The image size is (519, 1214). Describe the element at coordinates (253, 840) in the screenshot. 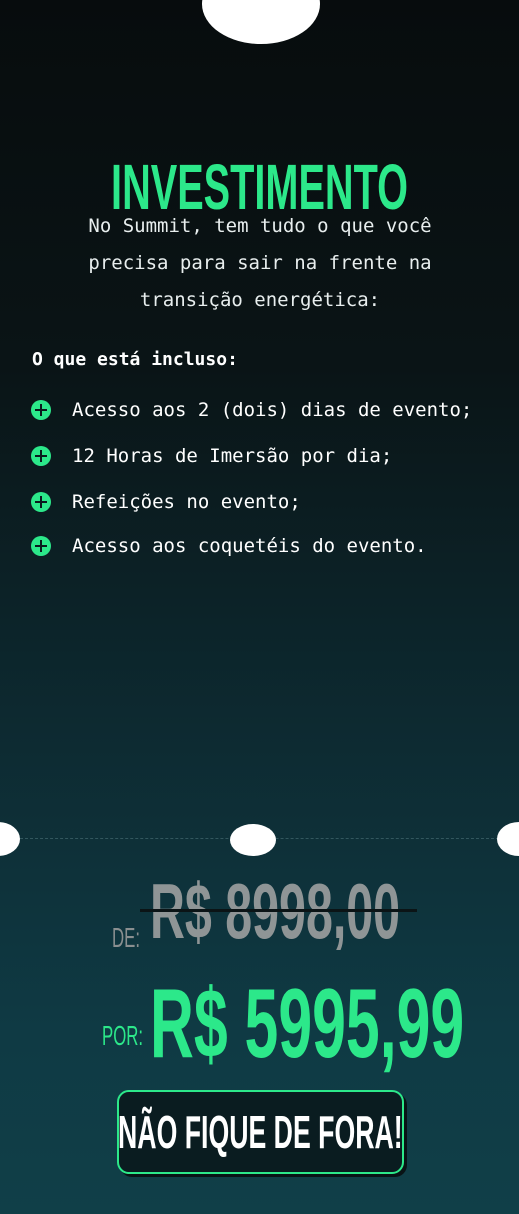

I see `ticket-center-hole` at that location.